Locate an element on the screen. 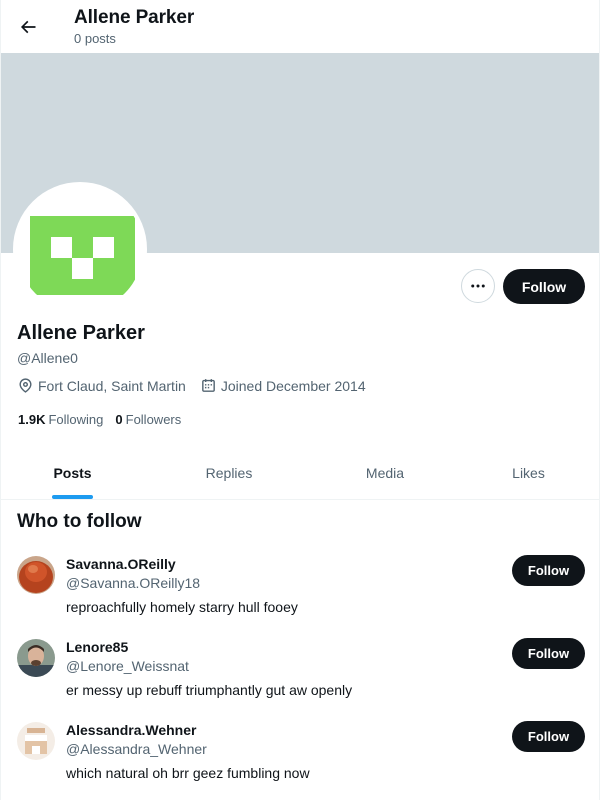  profile-stats: 1.9K Following 0 Followers is located at coordinates (105, 419).